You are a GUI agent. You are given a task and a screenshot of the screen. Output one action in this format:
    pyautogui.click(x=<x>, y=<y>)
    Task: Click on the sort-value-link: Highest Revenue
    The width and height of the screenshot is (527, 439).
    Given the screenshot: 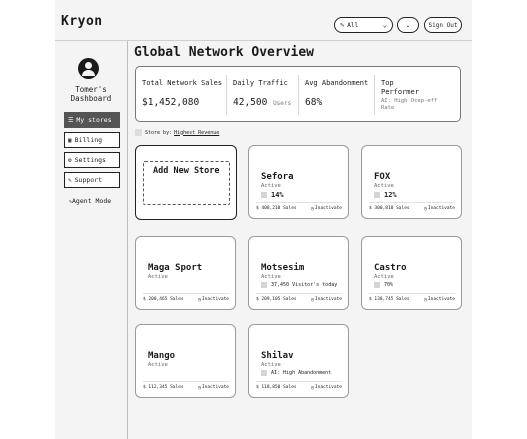 What is the action you would take?
    pyautogui.click(x=196, y=133)
    